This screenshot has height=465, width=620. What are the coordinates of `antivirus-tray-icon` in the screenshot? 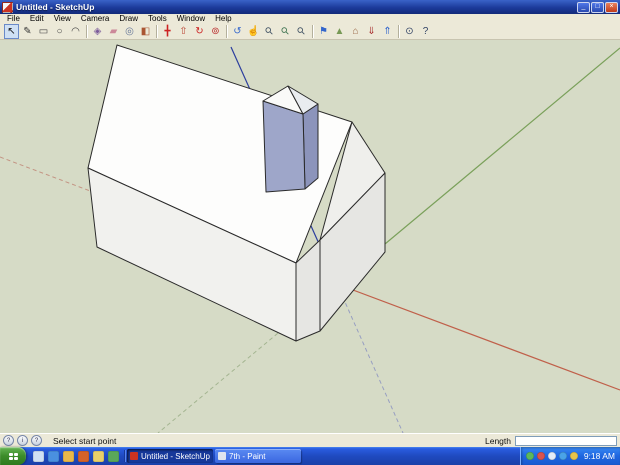 It's located at (529, 456).